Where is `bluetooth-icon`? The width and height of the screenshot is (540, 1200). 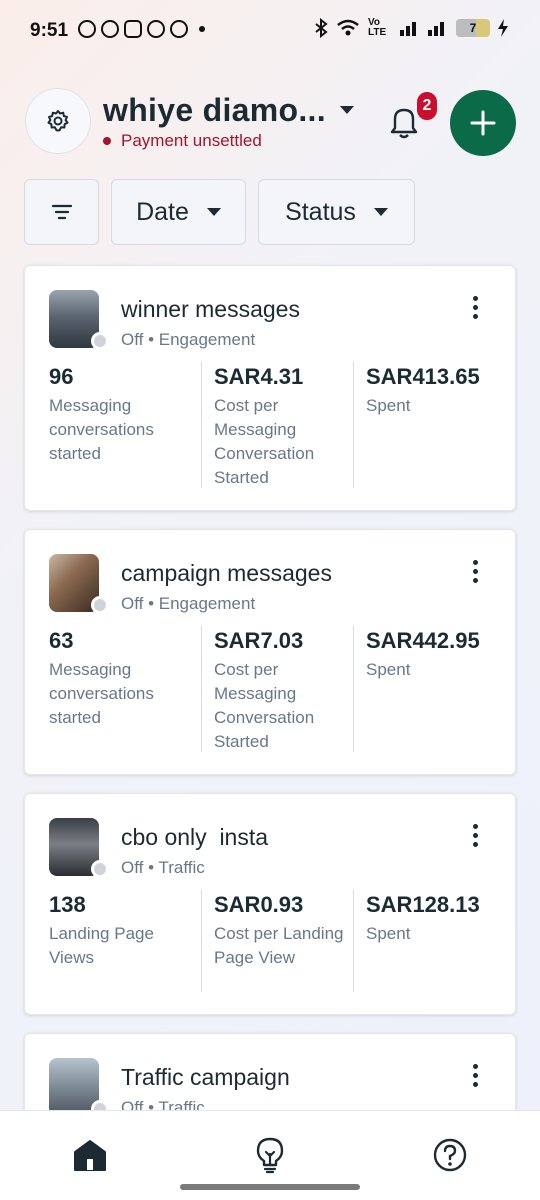 bluetooth-icon is located at coordinates (321, 28).